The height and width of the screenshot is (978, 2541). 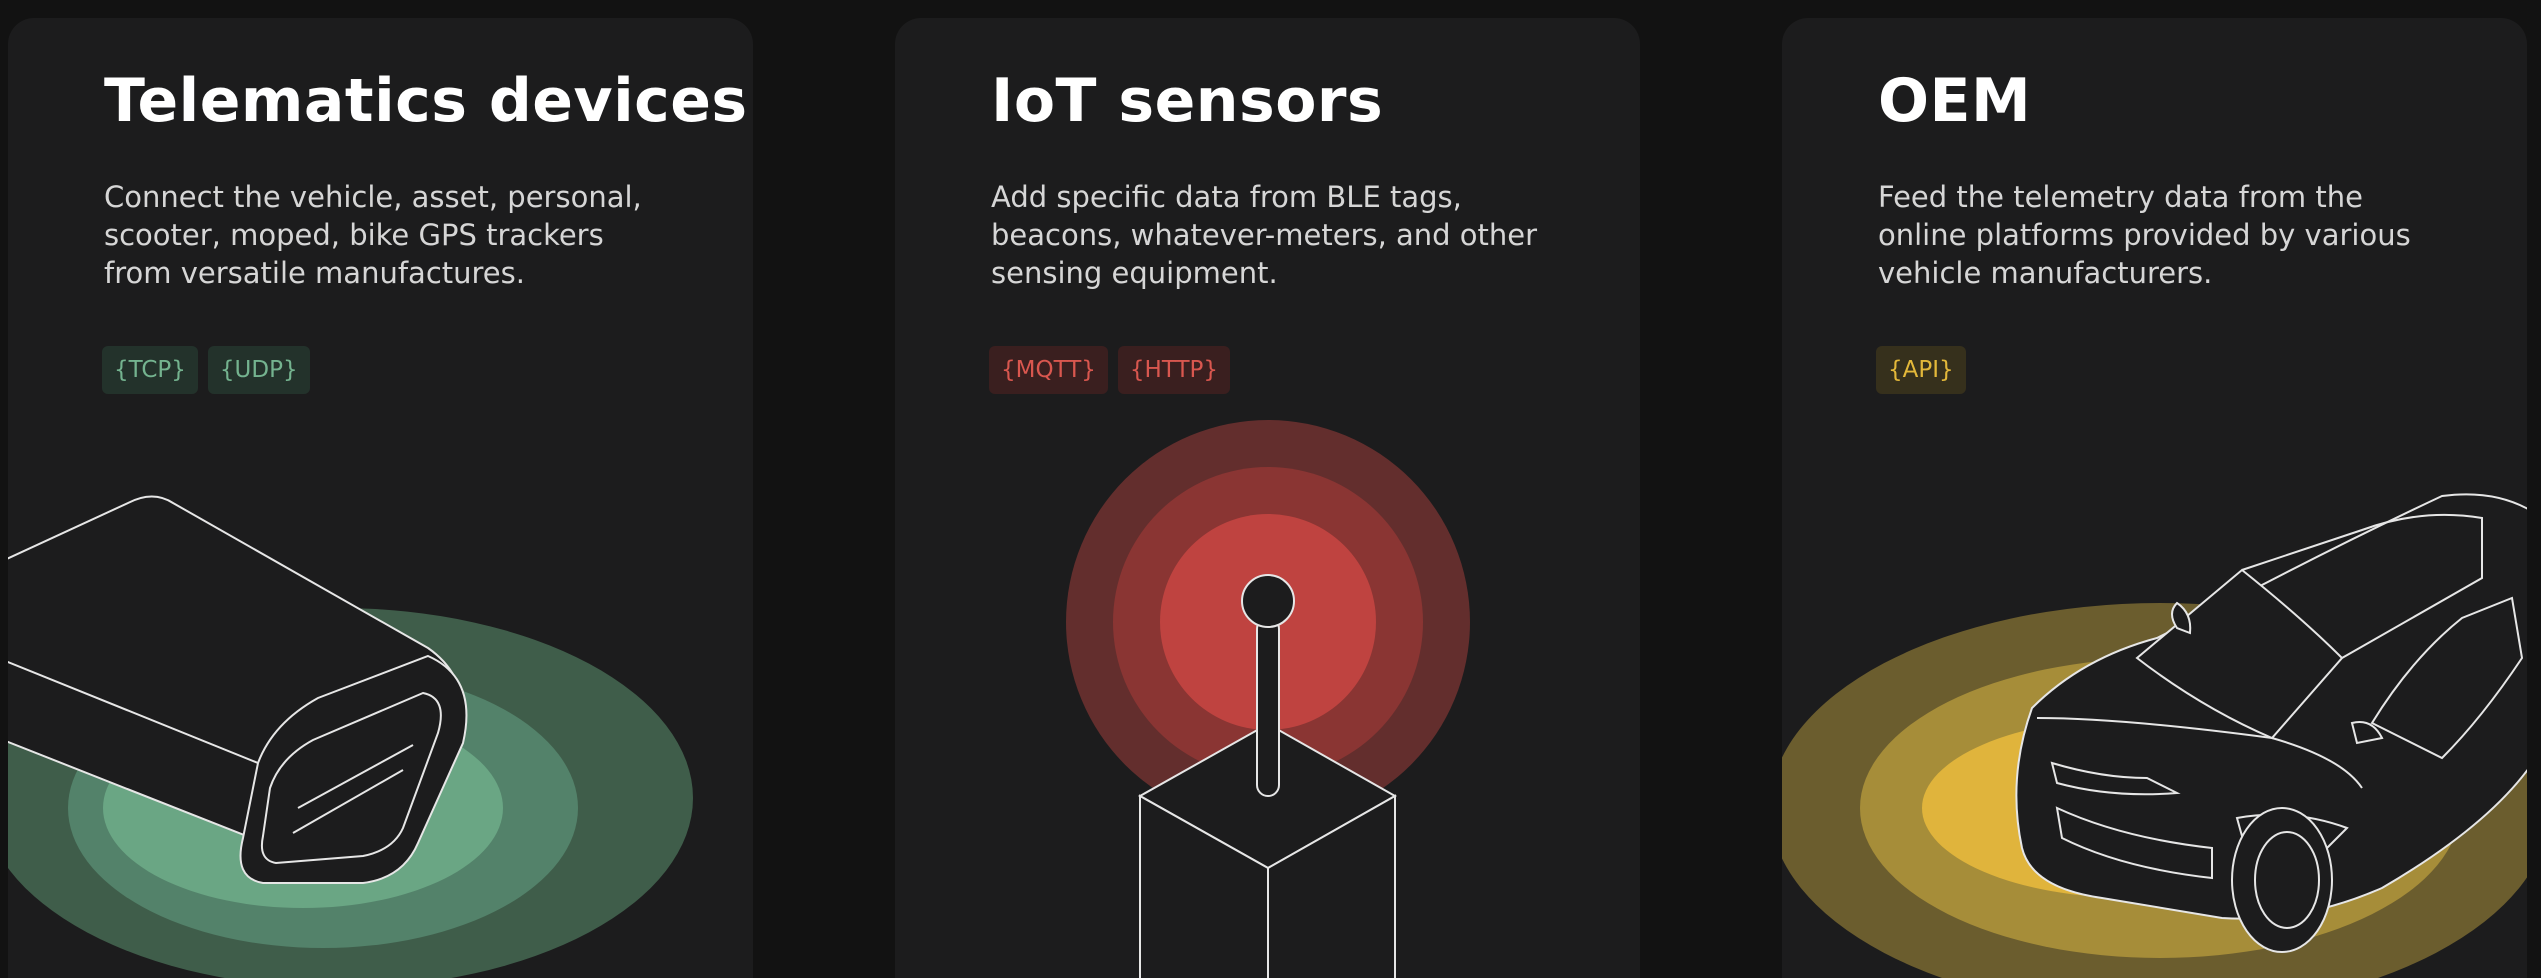 What do you see at coordinates (1048, 370) in the screenshot?
I see `tag-mqtt: {MQTT}` at bounding box center [1048, 370].